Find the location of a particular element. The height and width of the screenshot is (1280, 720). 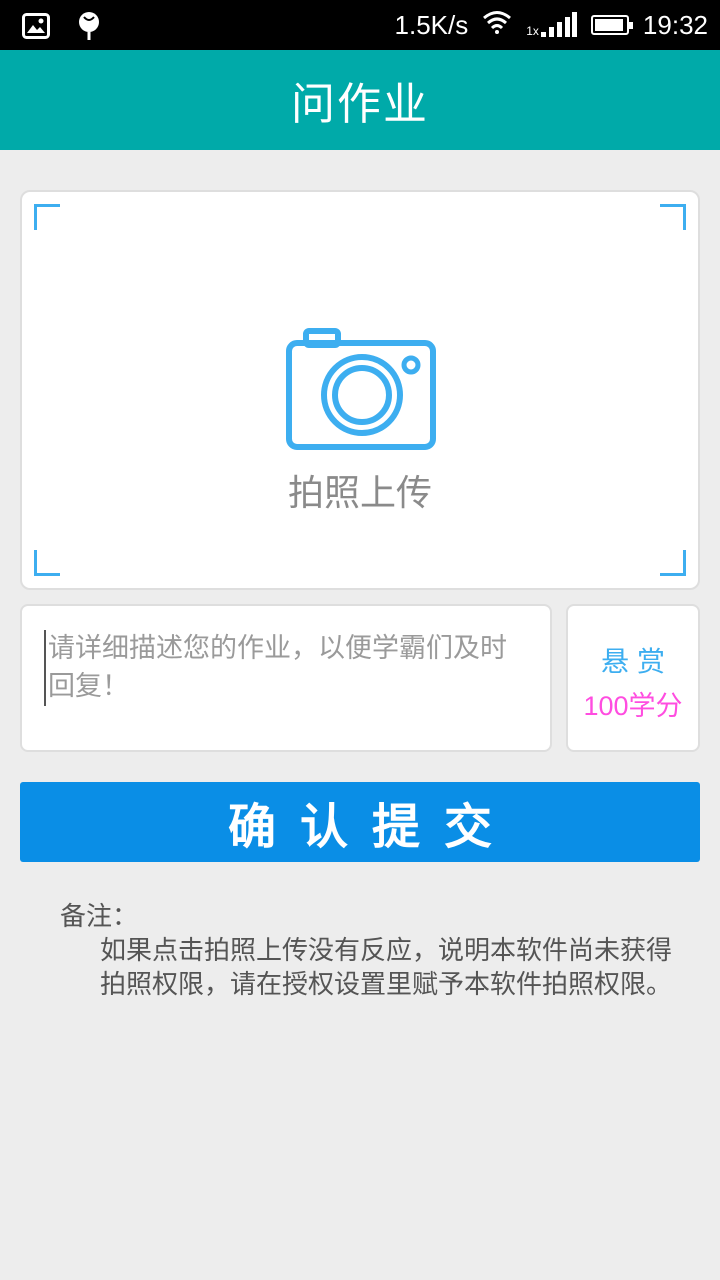

camera-icon is located at coordinates (361, 392).